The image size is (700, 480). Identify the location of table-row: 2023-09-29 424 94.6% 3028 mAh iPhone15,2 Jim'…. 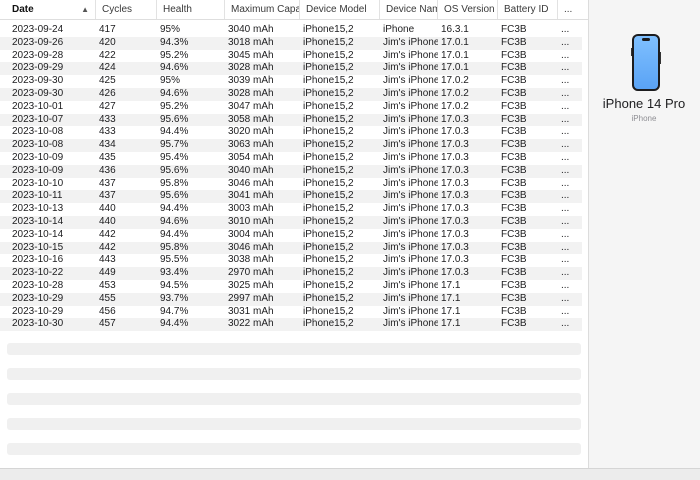
(291, 69).